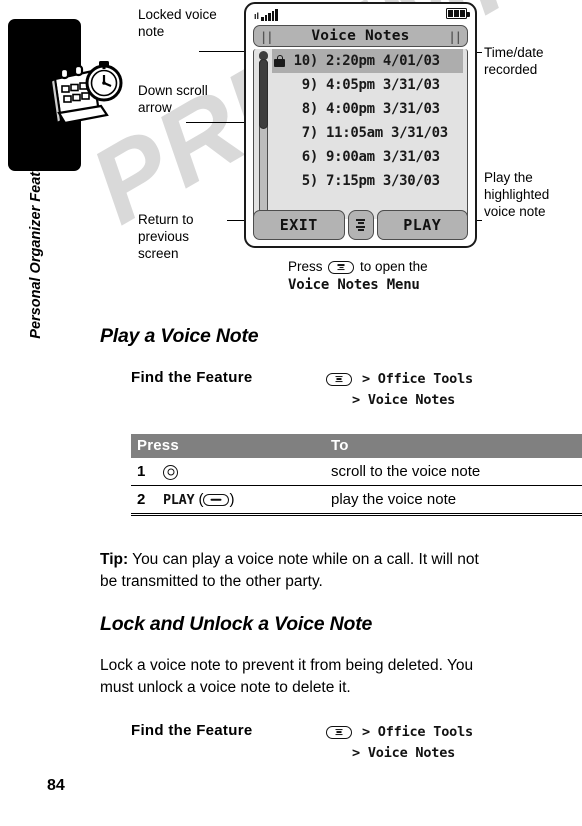  Describe the element at coordinates (383, 61) in the screenshot. I see `note-timestamp: 2:20pm 4/01/03` at that location.